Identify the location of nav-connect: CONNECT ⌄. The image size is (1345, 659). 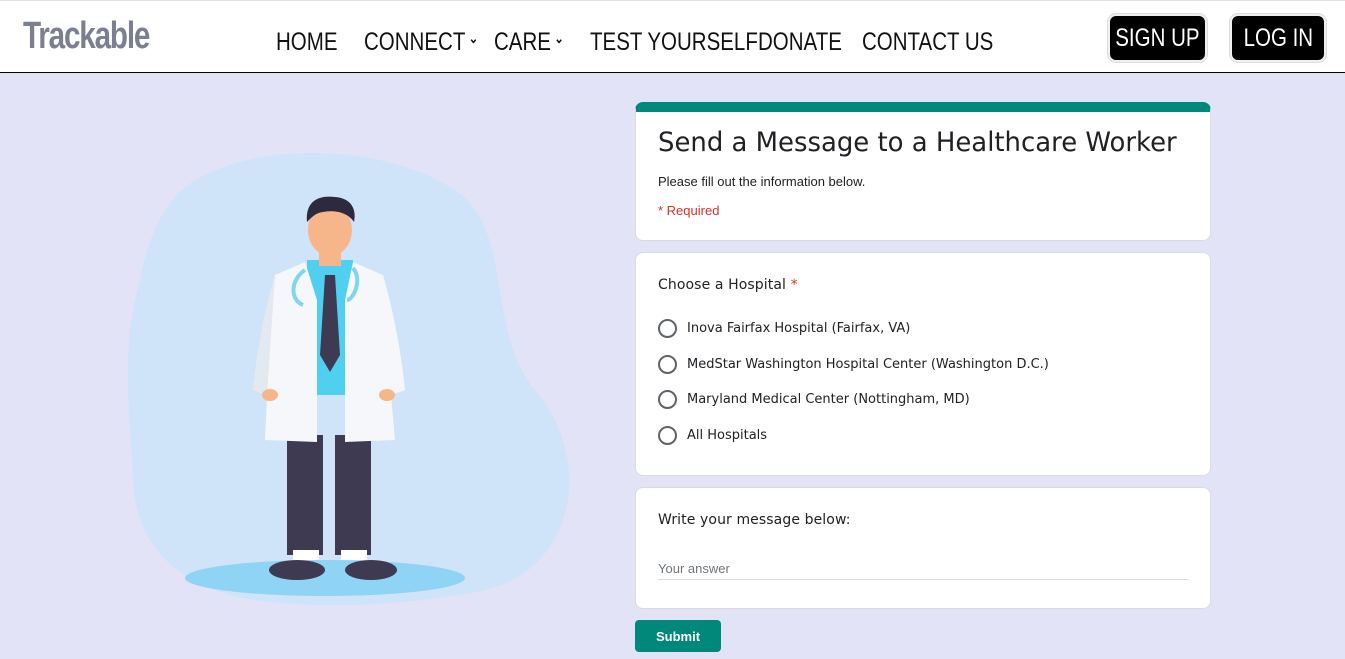
(421, 42).